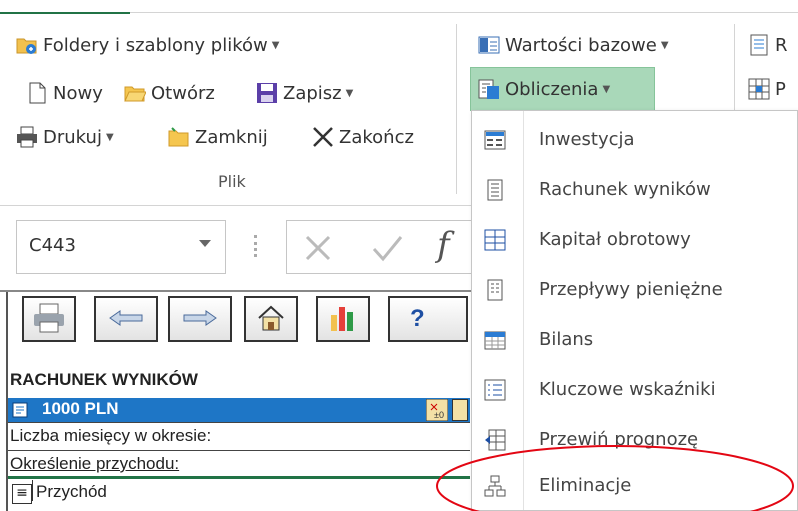 The height and width of the screenshot is (511, 798). What do you see at coordinates (495, 140) in the screenshot?
I see `investment-icon` at bounding box center [495, 140].